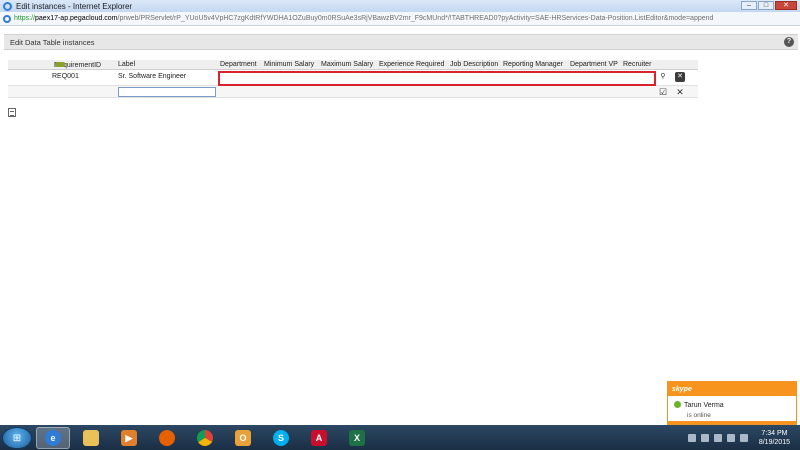 Image resolution: width=800 pixels, height=450 pixels. Describe the element at coordinates (691, 437) in the screenshot. I see `tray-arrow-icon` at that location.